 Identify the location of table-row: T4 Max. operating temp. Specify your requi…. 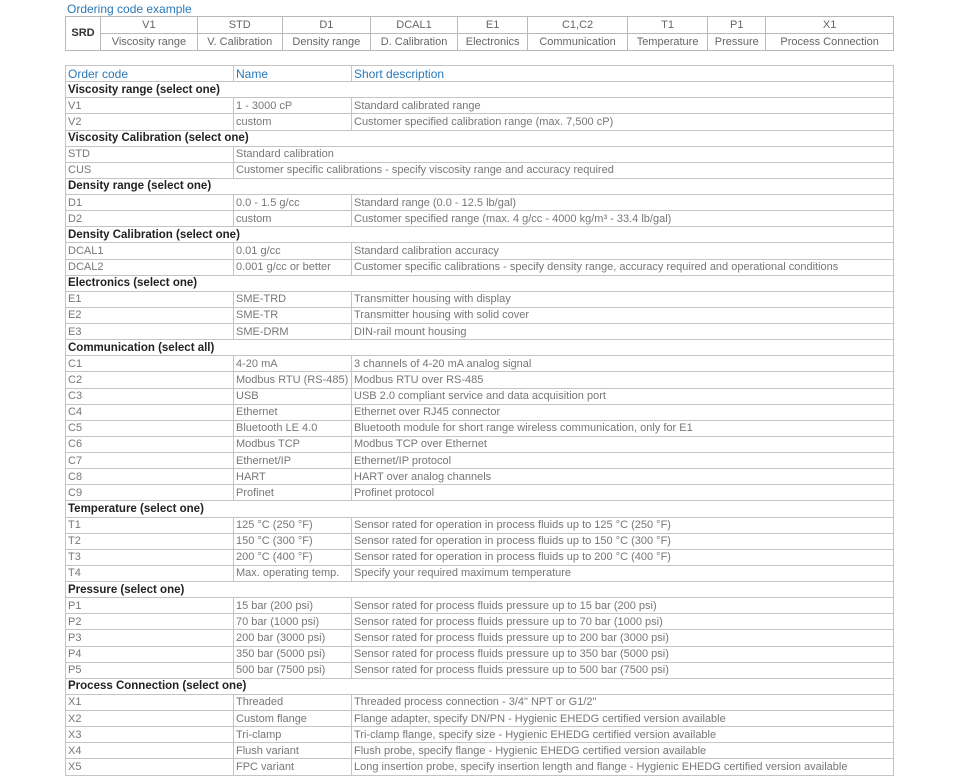
(479, 573).